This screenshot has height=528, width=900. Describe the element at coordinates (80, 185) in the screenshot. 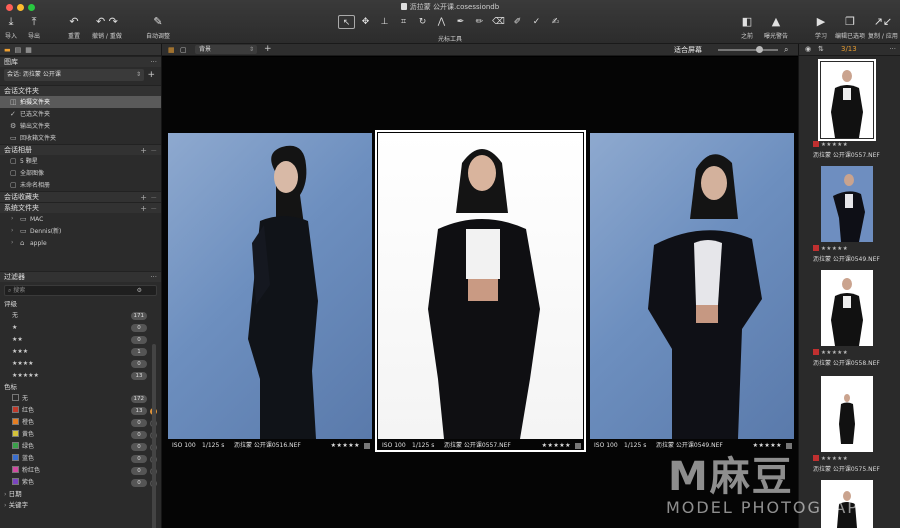

I see `album-item-untitled: ▢ 未命名相册` at that location.